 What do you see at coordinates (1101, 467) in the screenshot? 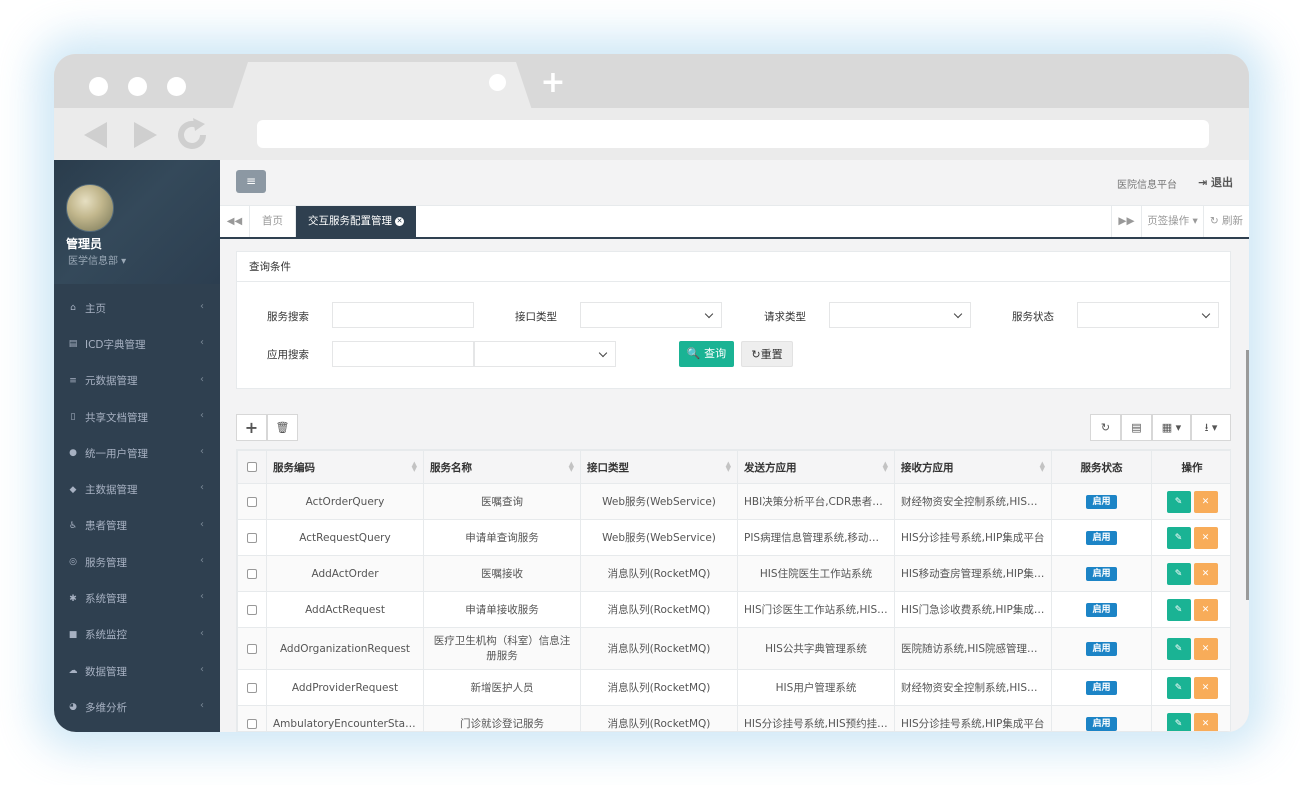
I see `col-header-status: 服务状态` at bounding box center [1101, 467].